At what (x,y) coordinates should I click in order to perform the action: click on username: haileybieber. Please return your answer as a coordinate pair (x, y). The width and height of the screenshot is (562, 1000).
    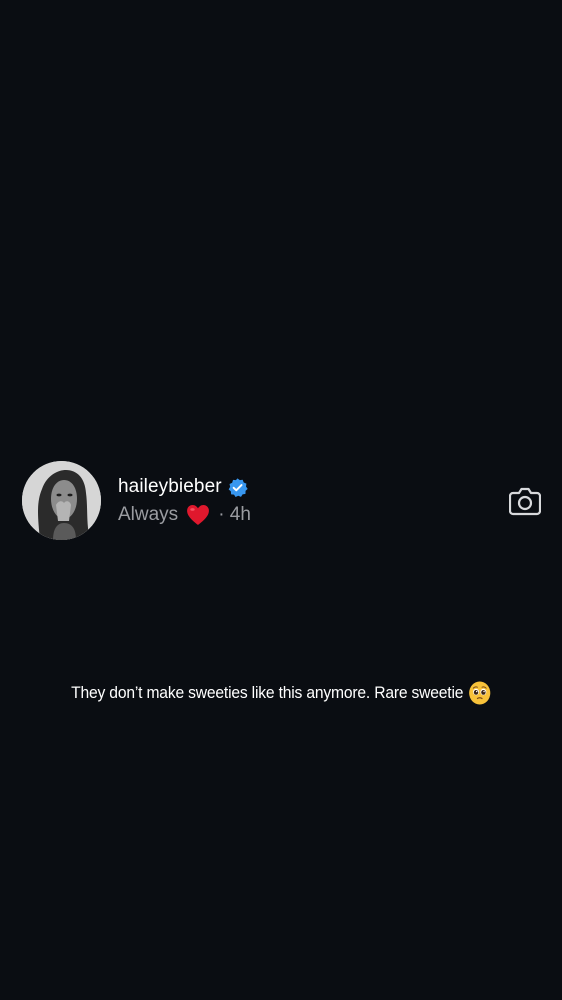
    Looking at the image, I should click on (170, 487).